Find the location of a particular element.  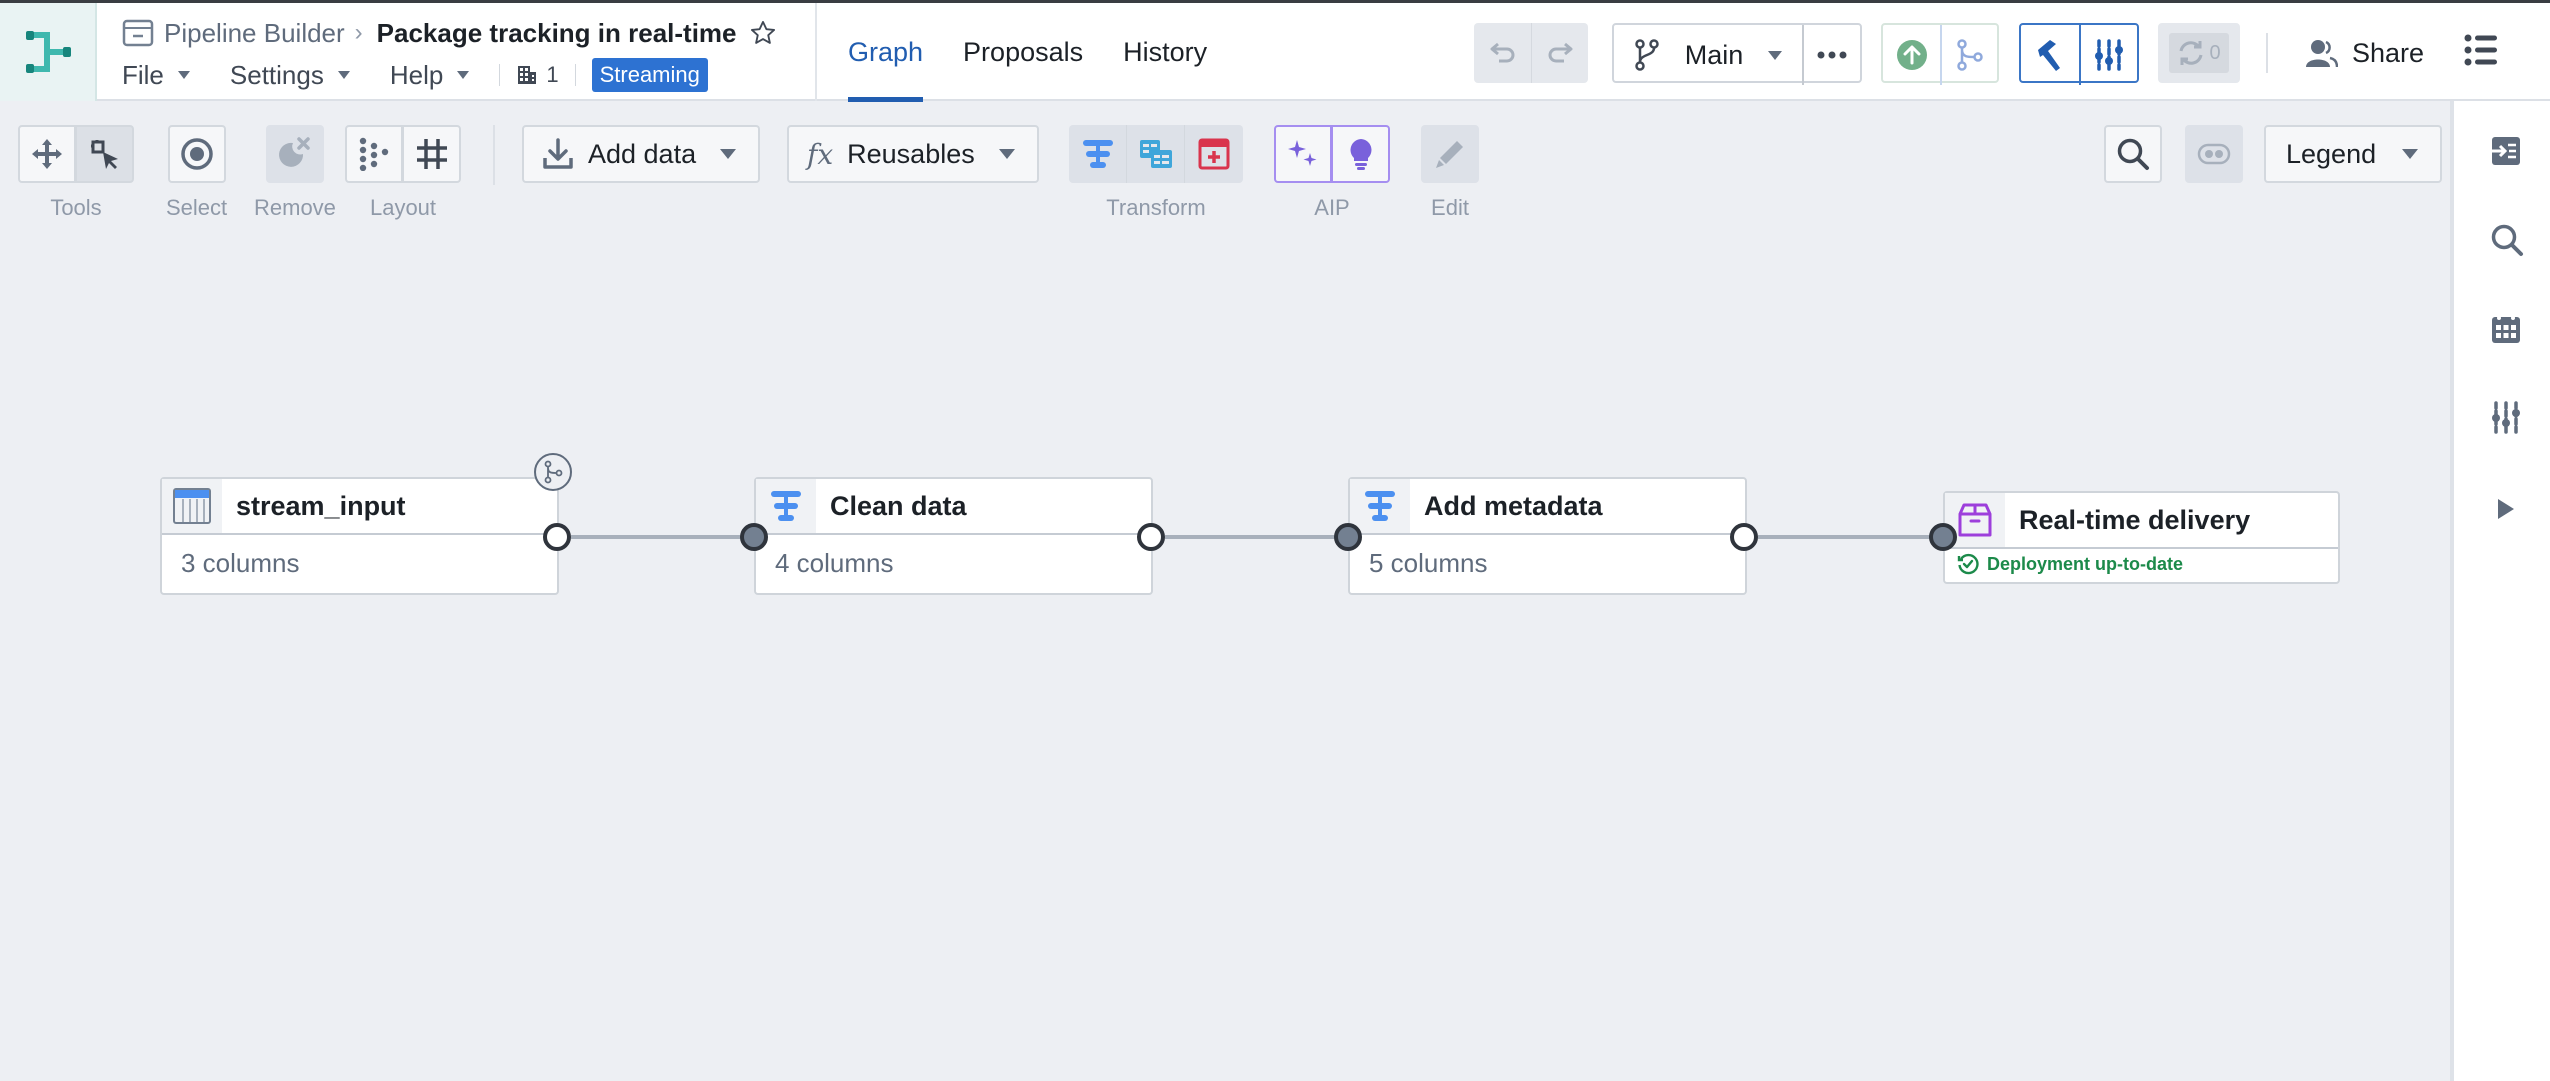

branch-indicator-badge is located at coordinates (553, 472).